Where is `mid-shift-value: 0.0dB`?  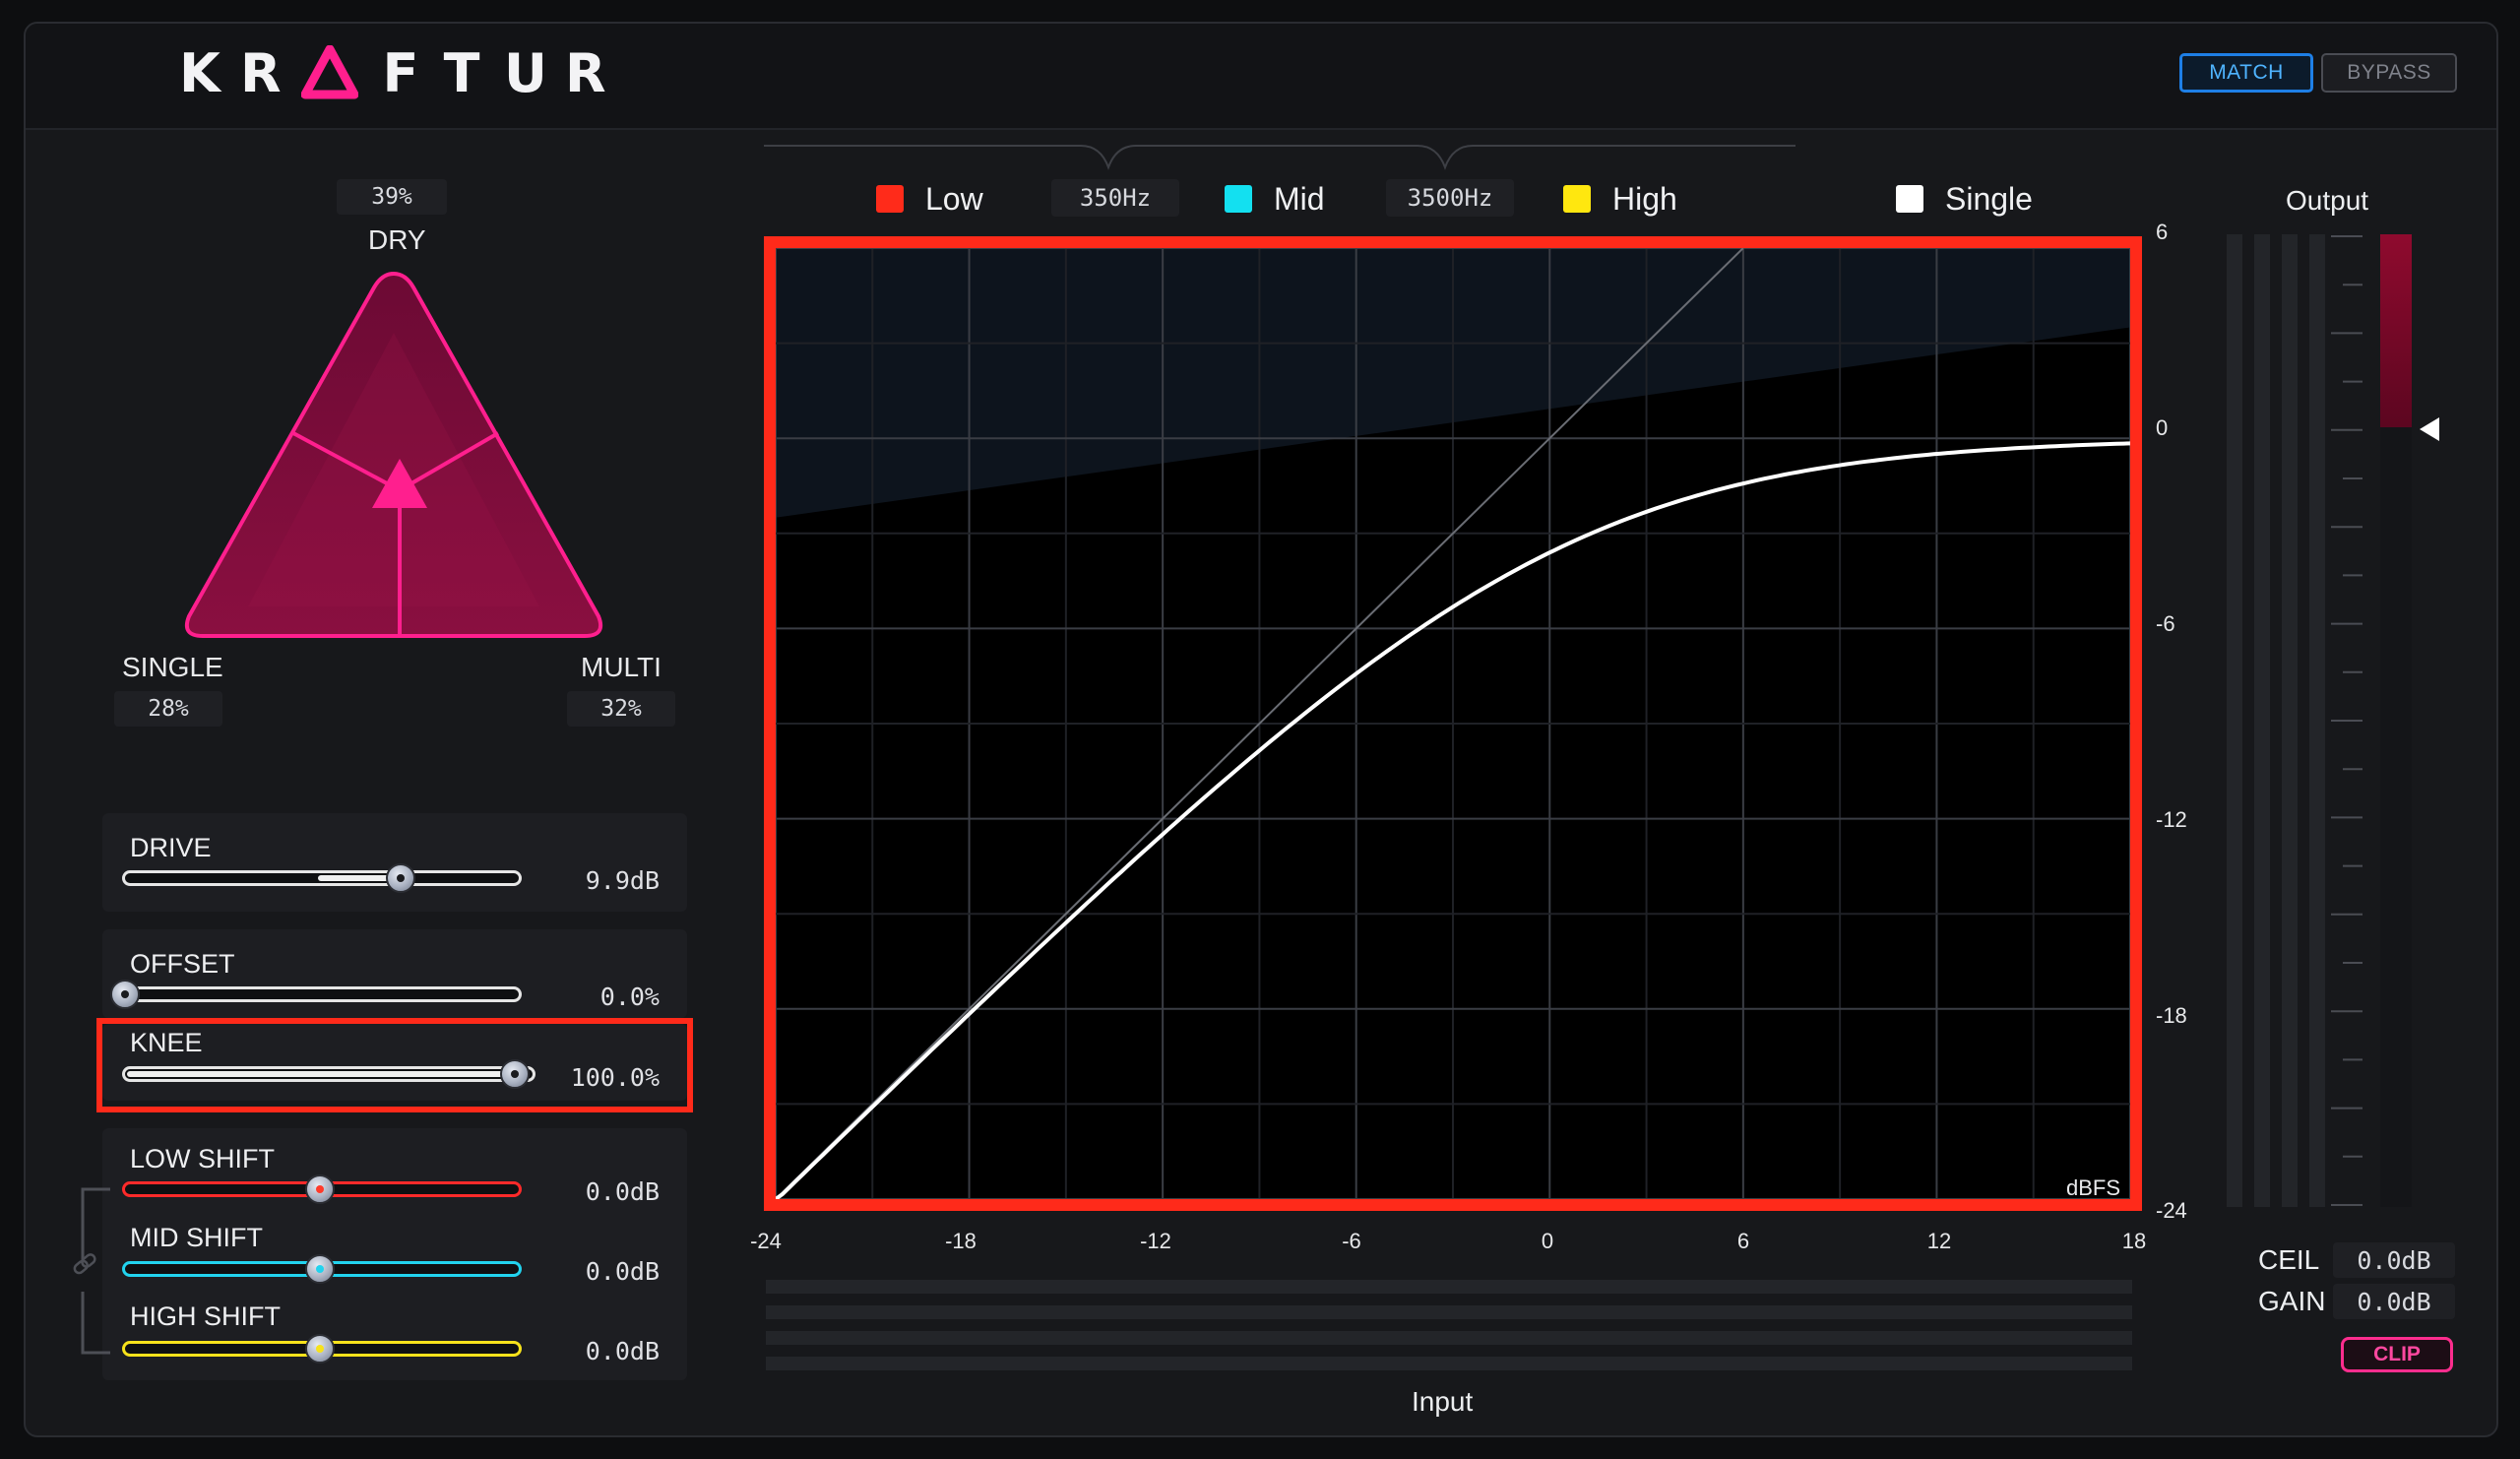 mid-shift-value: 0.0dB is located at coordinates (591, 1271).